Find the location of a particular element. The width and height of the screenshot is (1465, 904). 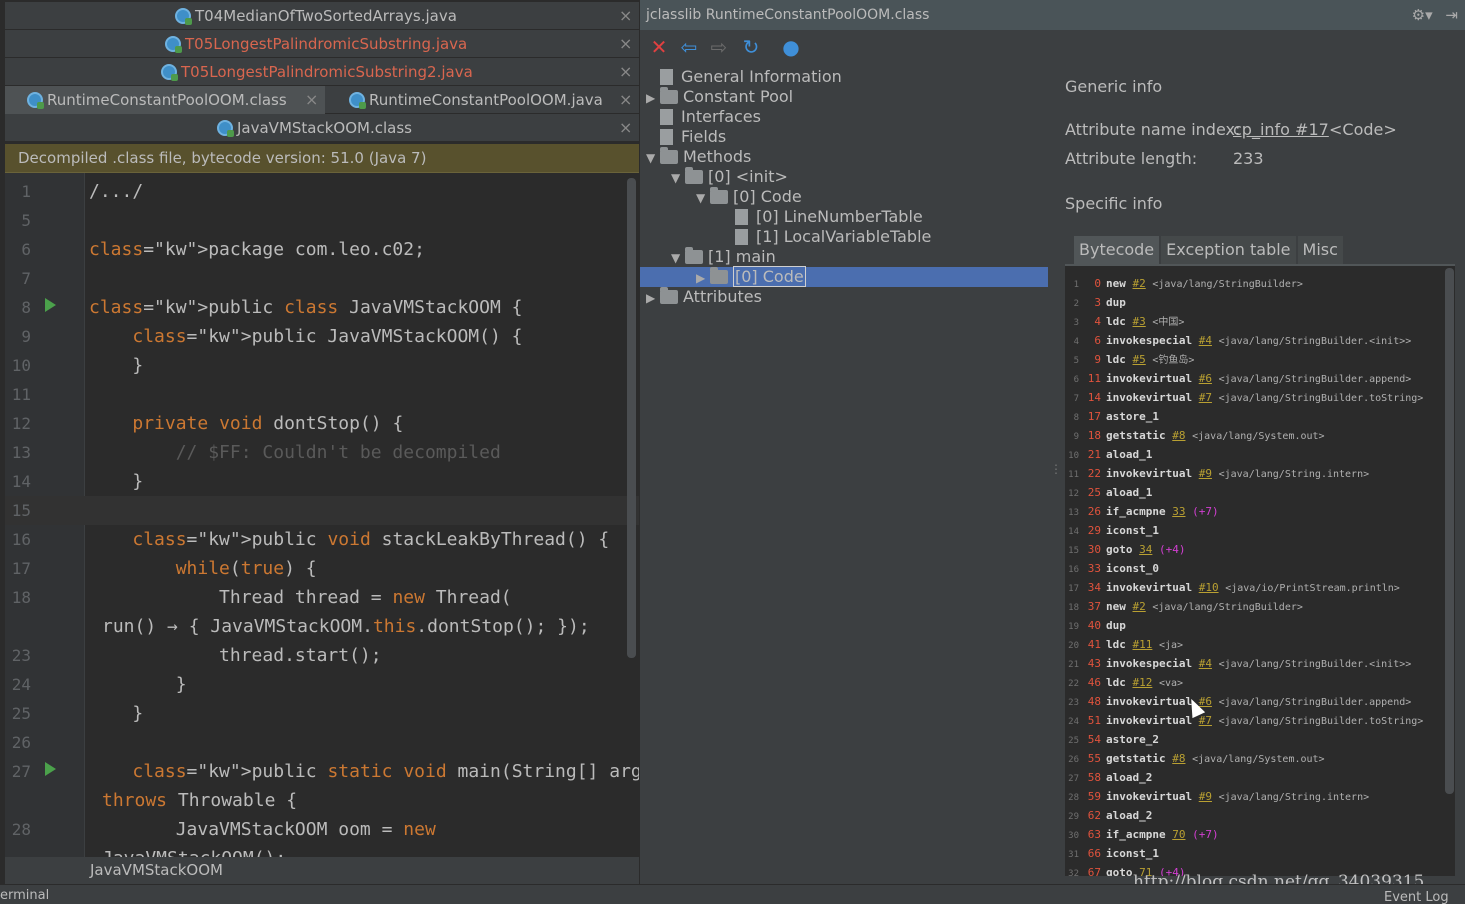

event-log-tab: Event Log is located at coordinates (1416, 895).